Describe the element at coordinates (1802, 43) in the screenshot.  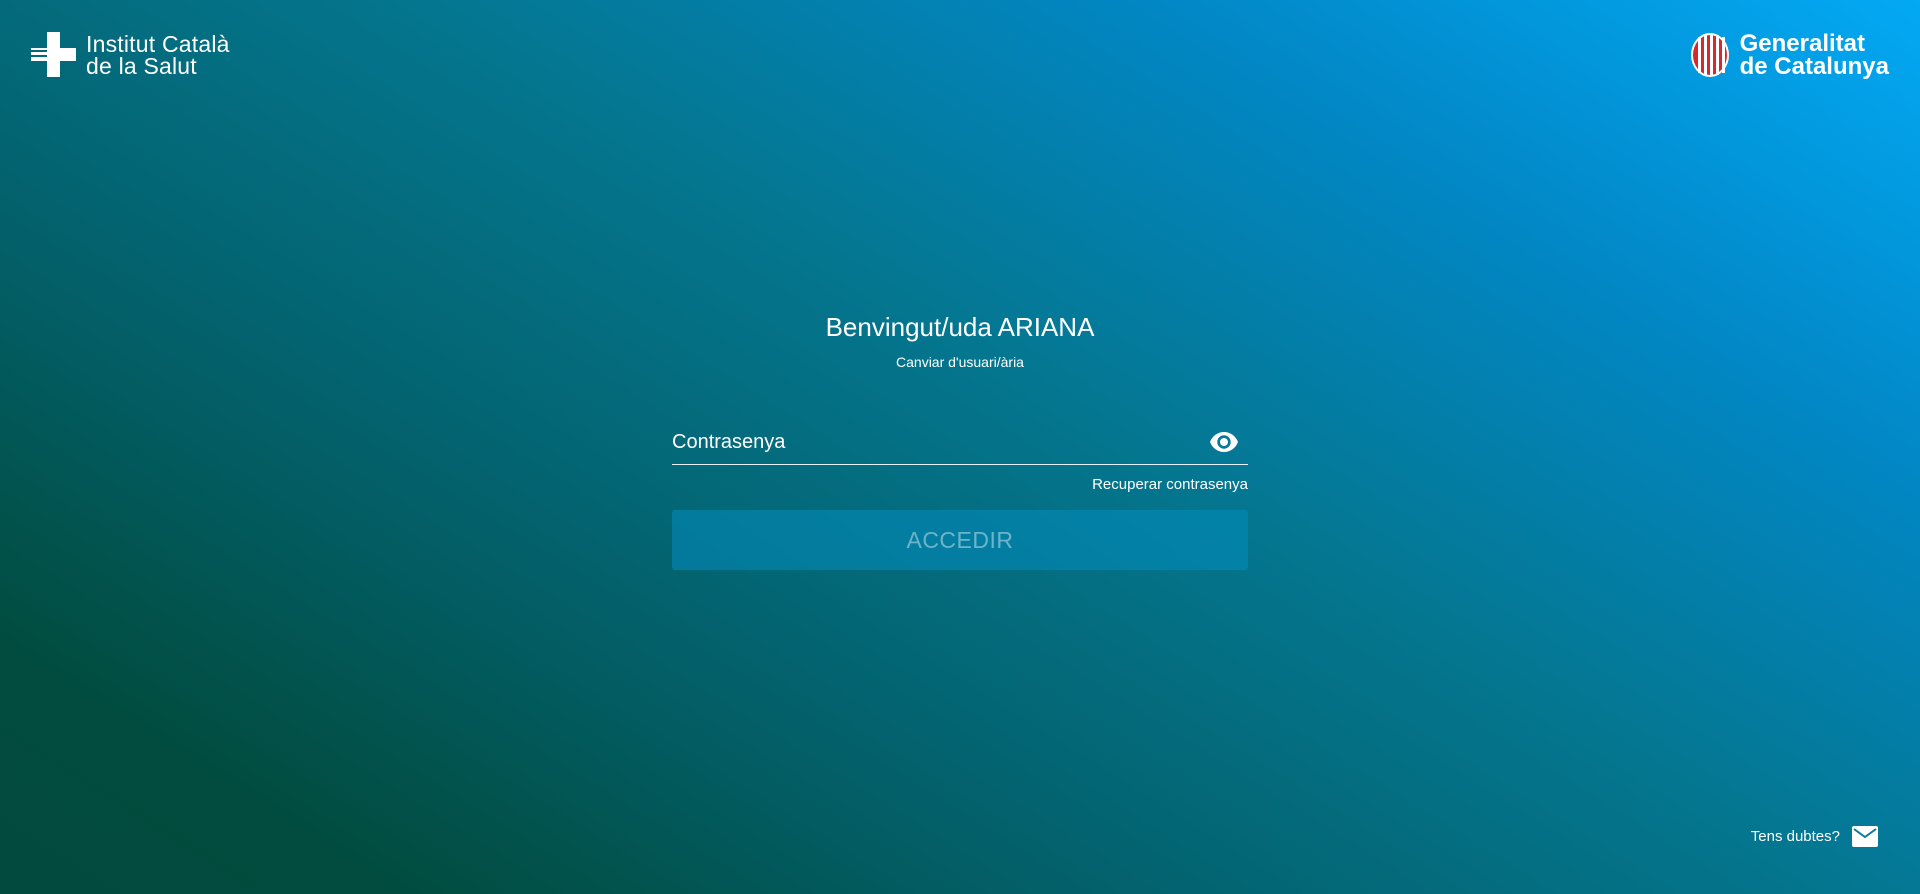
I see `gencat-name-line1: Generalitat` at that location.